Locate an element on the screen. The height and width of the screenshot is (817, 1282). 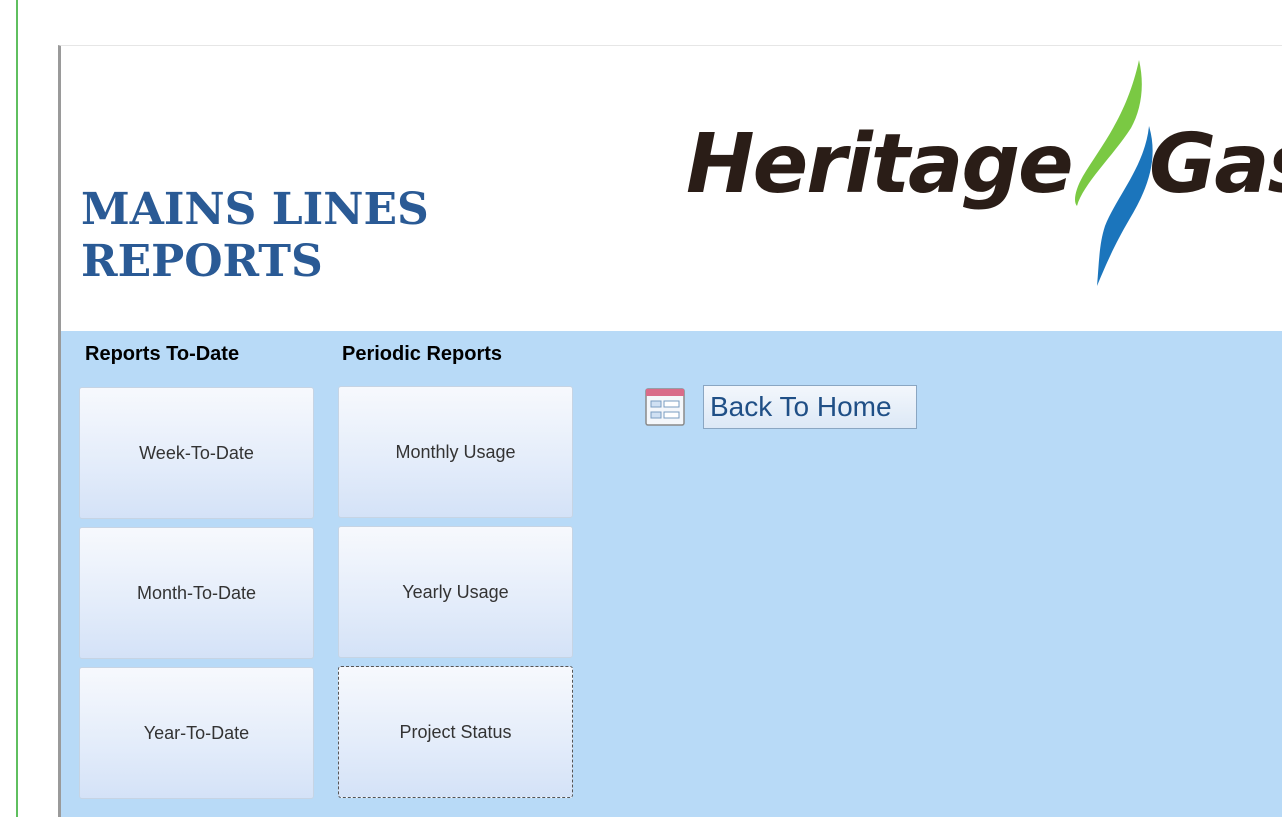
month-to-date-button: Month-To-Date is located at coordinates (196, 593).